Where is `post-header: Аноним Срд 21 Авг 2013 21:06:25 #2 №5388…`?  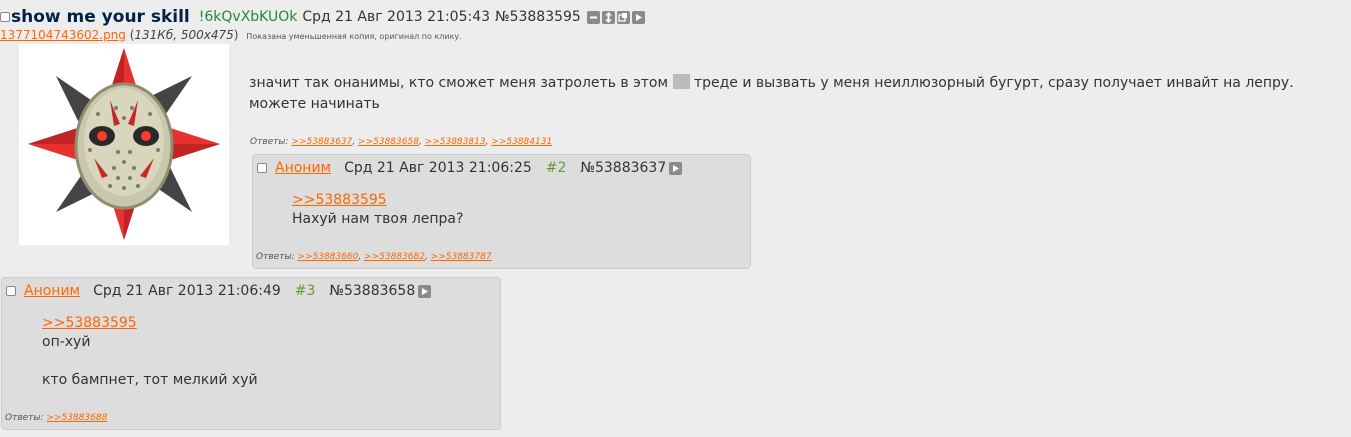
post-header: Аноним Срд 21 Авг 2013 21:06:25 #2 №5388… is located at coordinates (470, 168).